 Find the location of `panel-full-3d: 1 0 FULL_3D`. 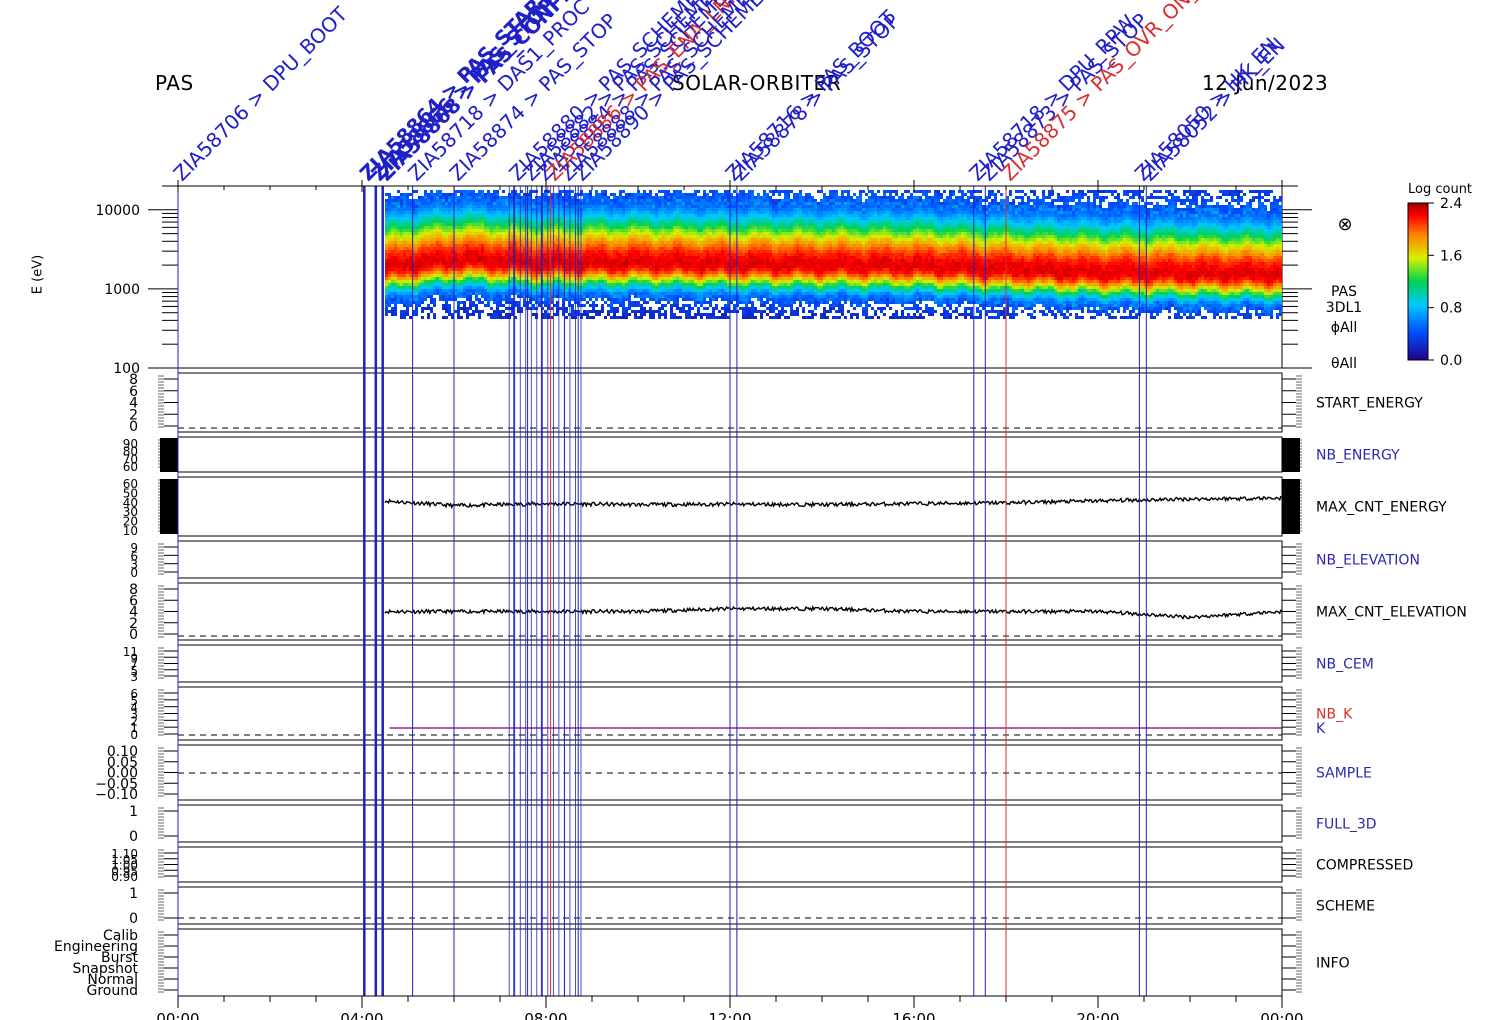

panel-full-3d: 1 0 FULL_3D is located at coordinates (753, 824).